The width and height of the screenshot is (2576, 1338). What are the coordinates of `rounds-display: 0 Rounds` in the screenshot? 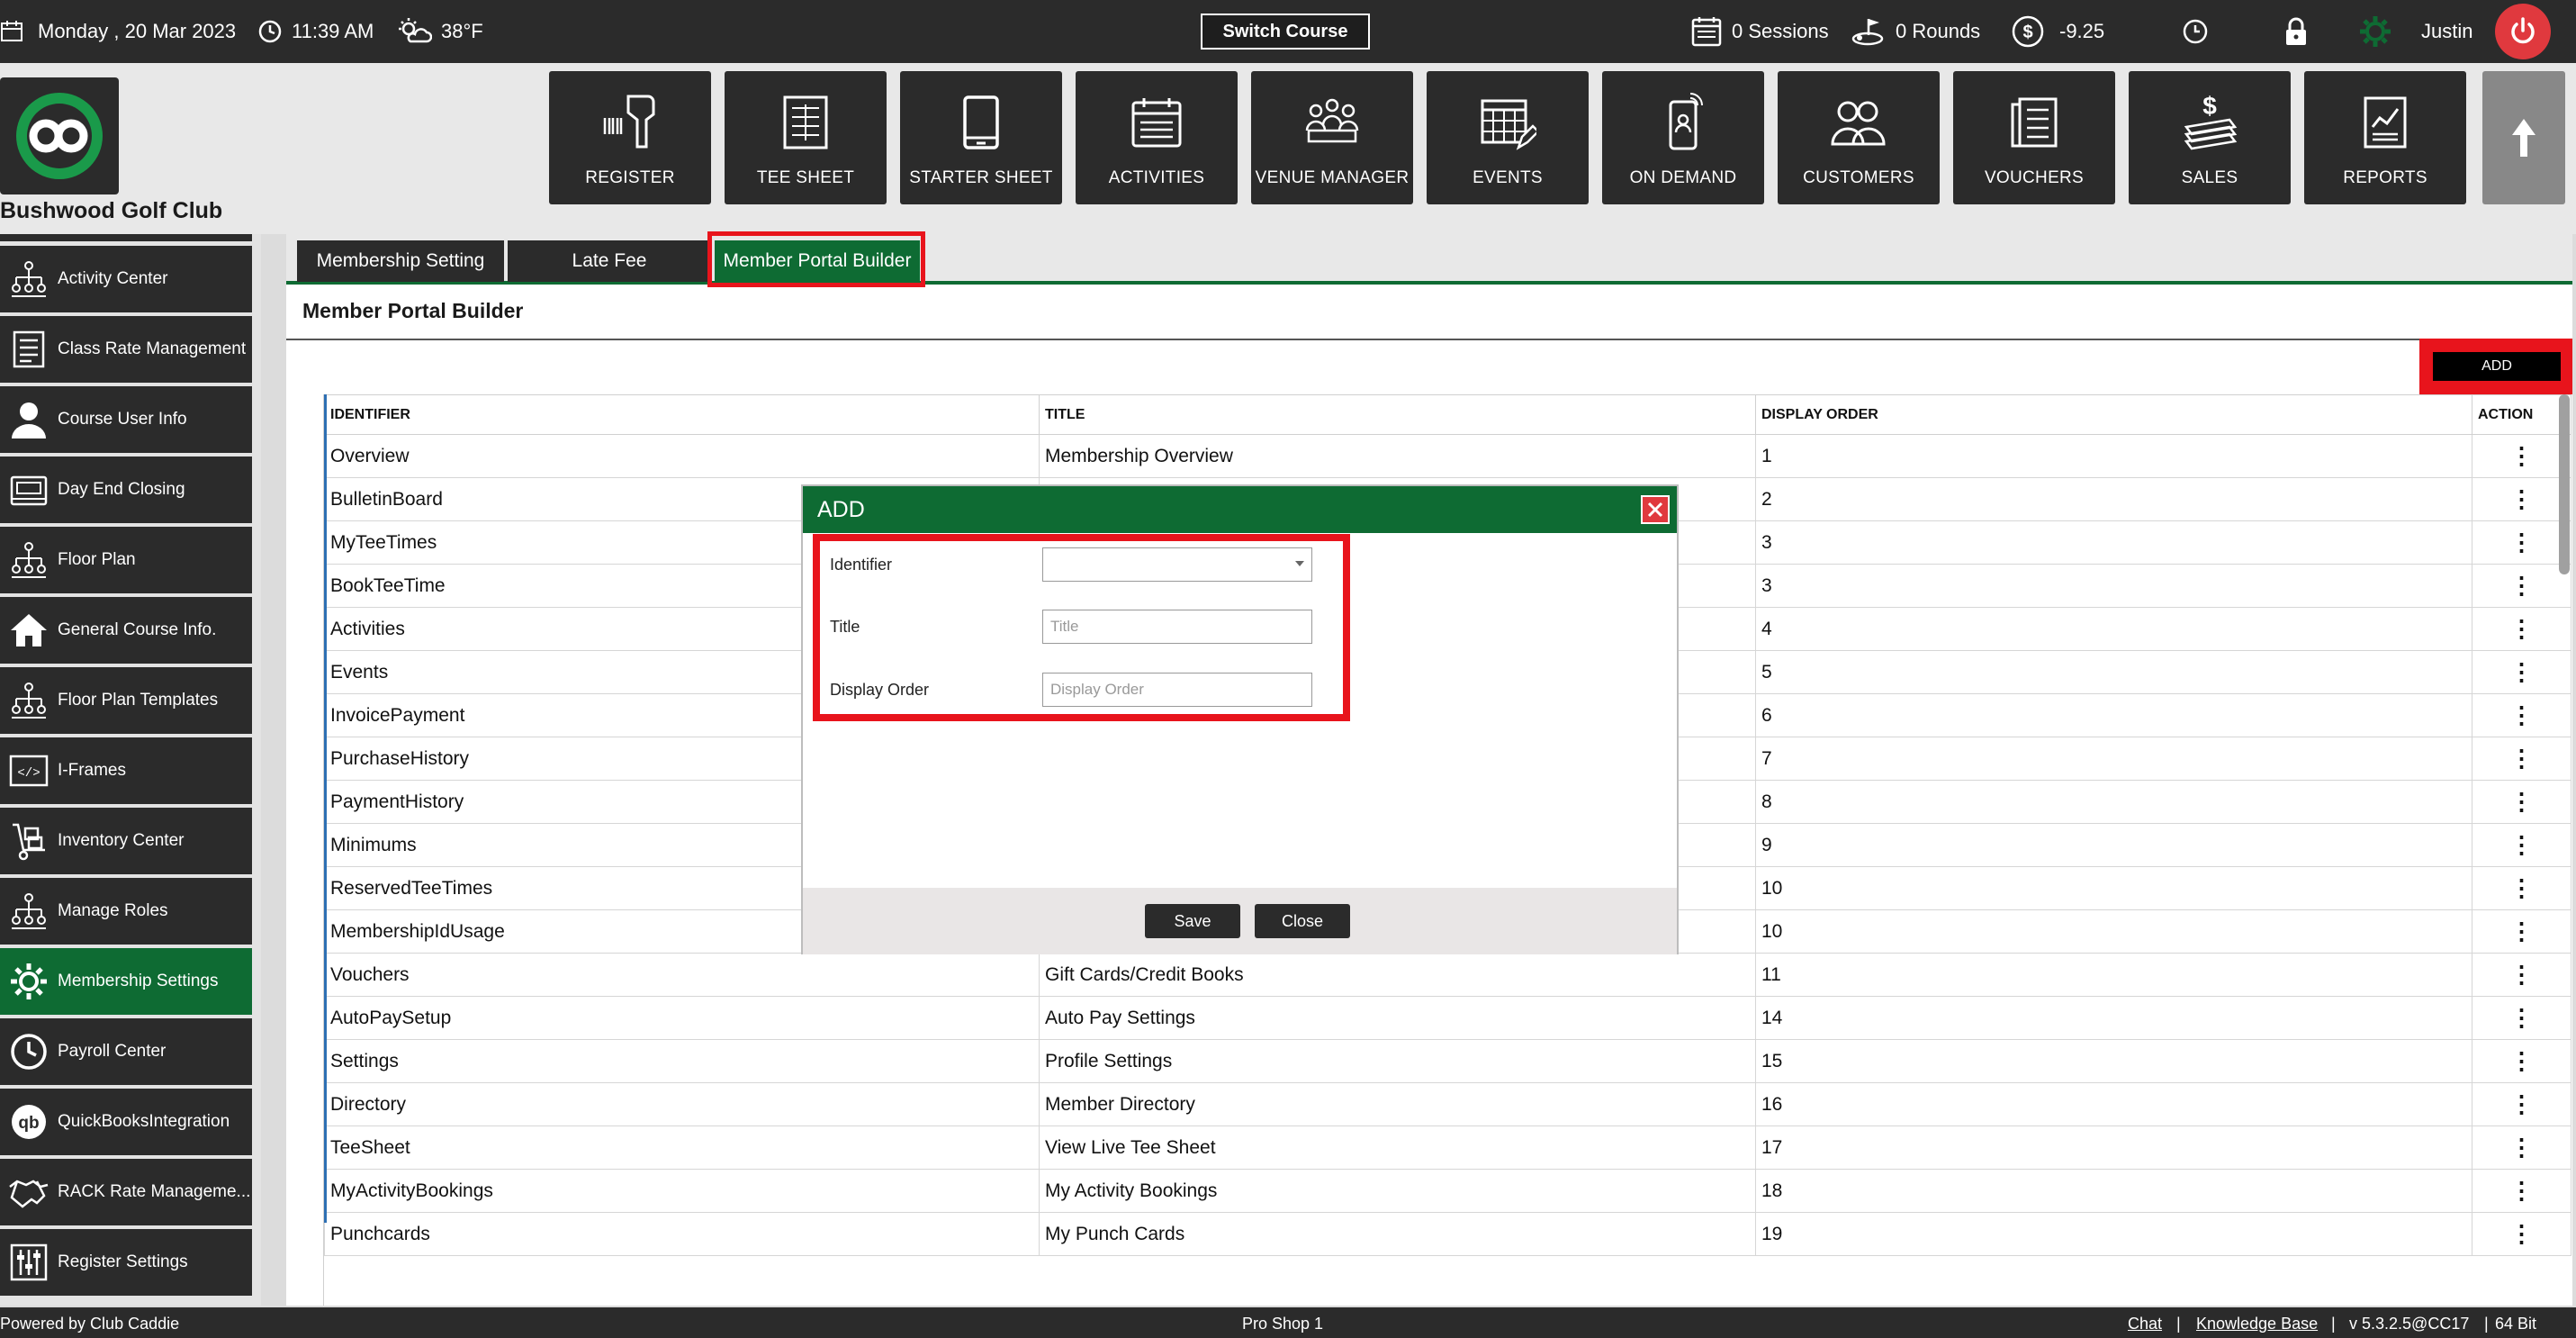 It's located at (1914, 31).